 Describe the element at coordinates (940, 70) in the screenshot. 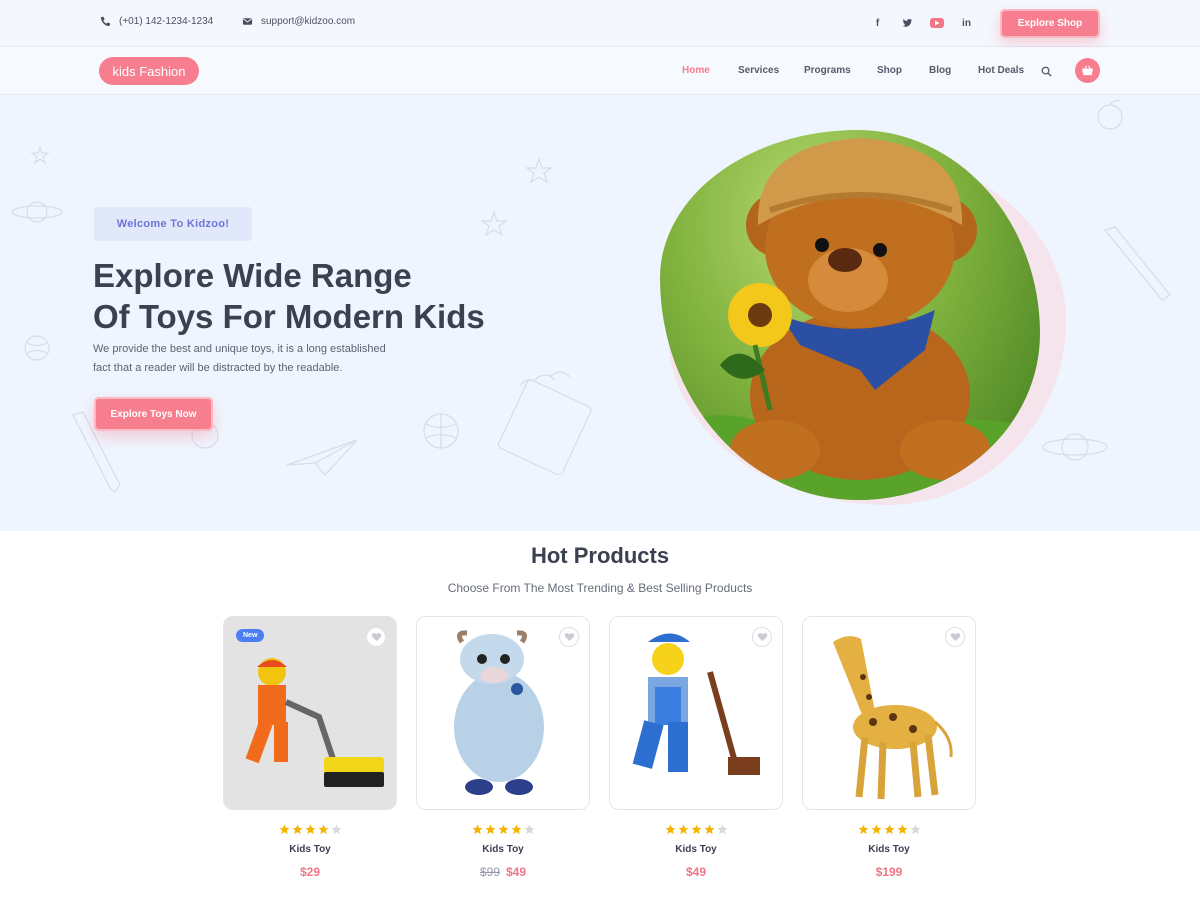

I see `nav-item-blog: Blog` at that location.